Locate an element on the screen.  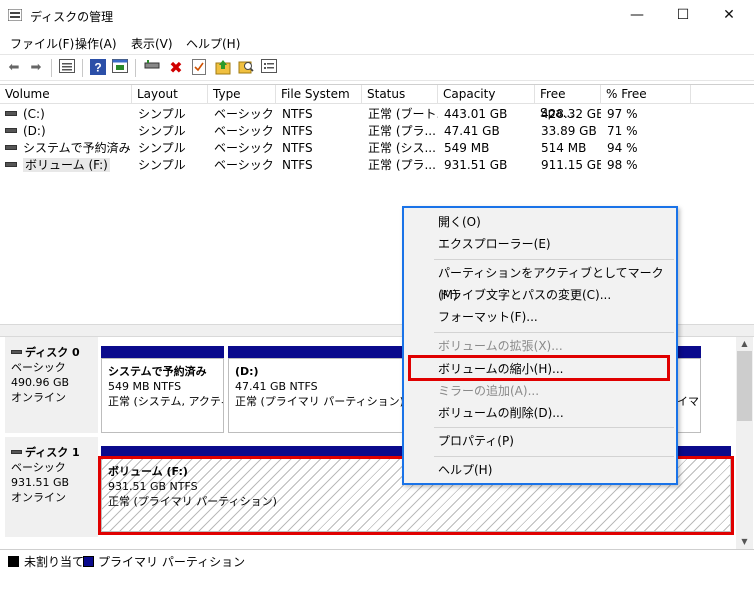
legend-bar: 未割り当て プライマリ パーティション is located at coordinates (377, 560).